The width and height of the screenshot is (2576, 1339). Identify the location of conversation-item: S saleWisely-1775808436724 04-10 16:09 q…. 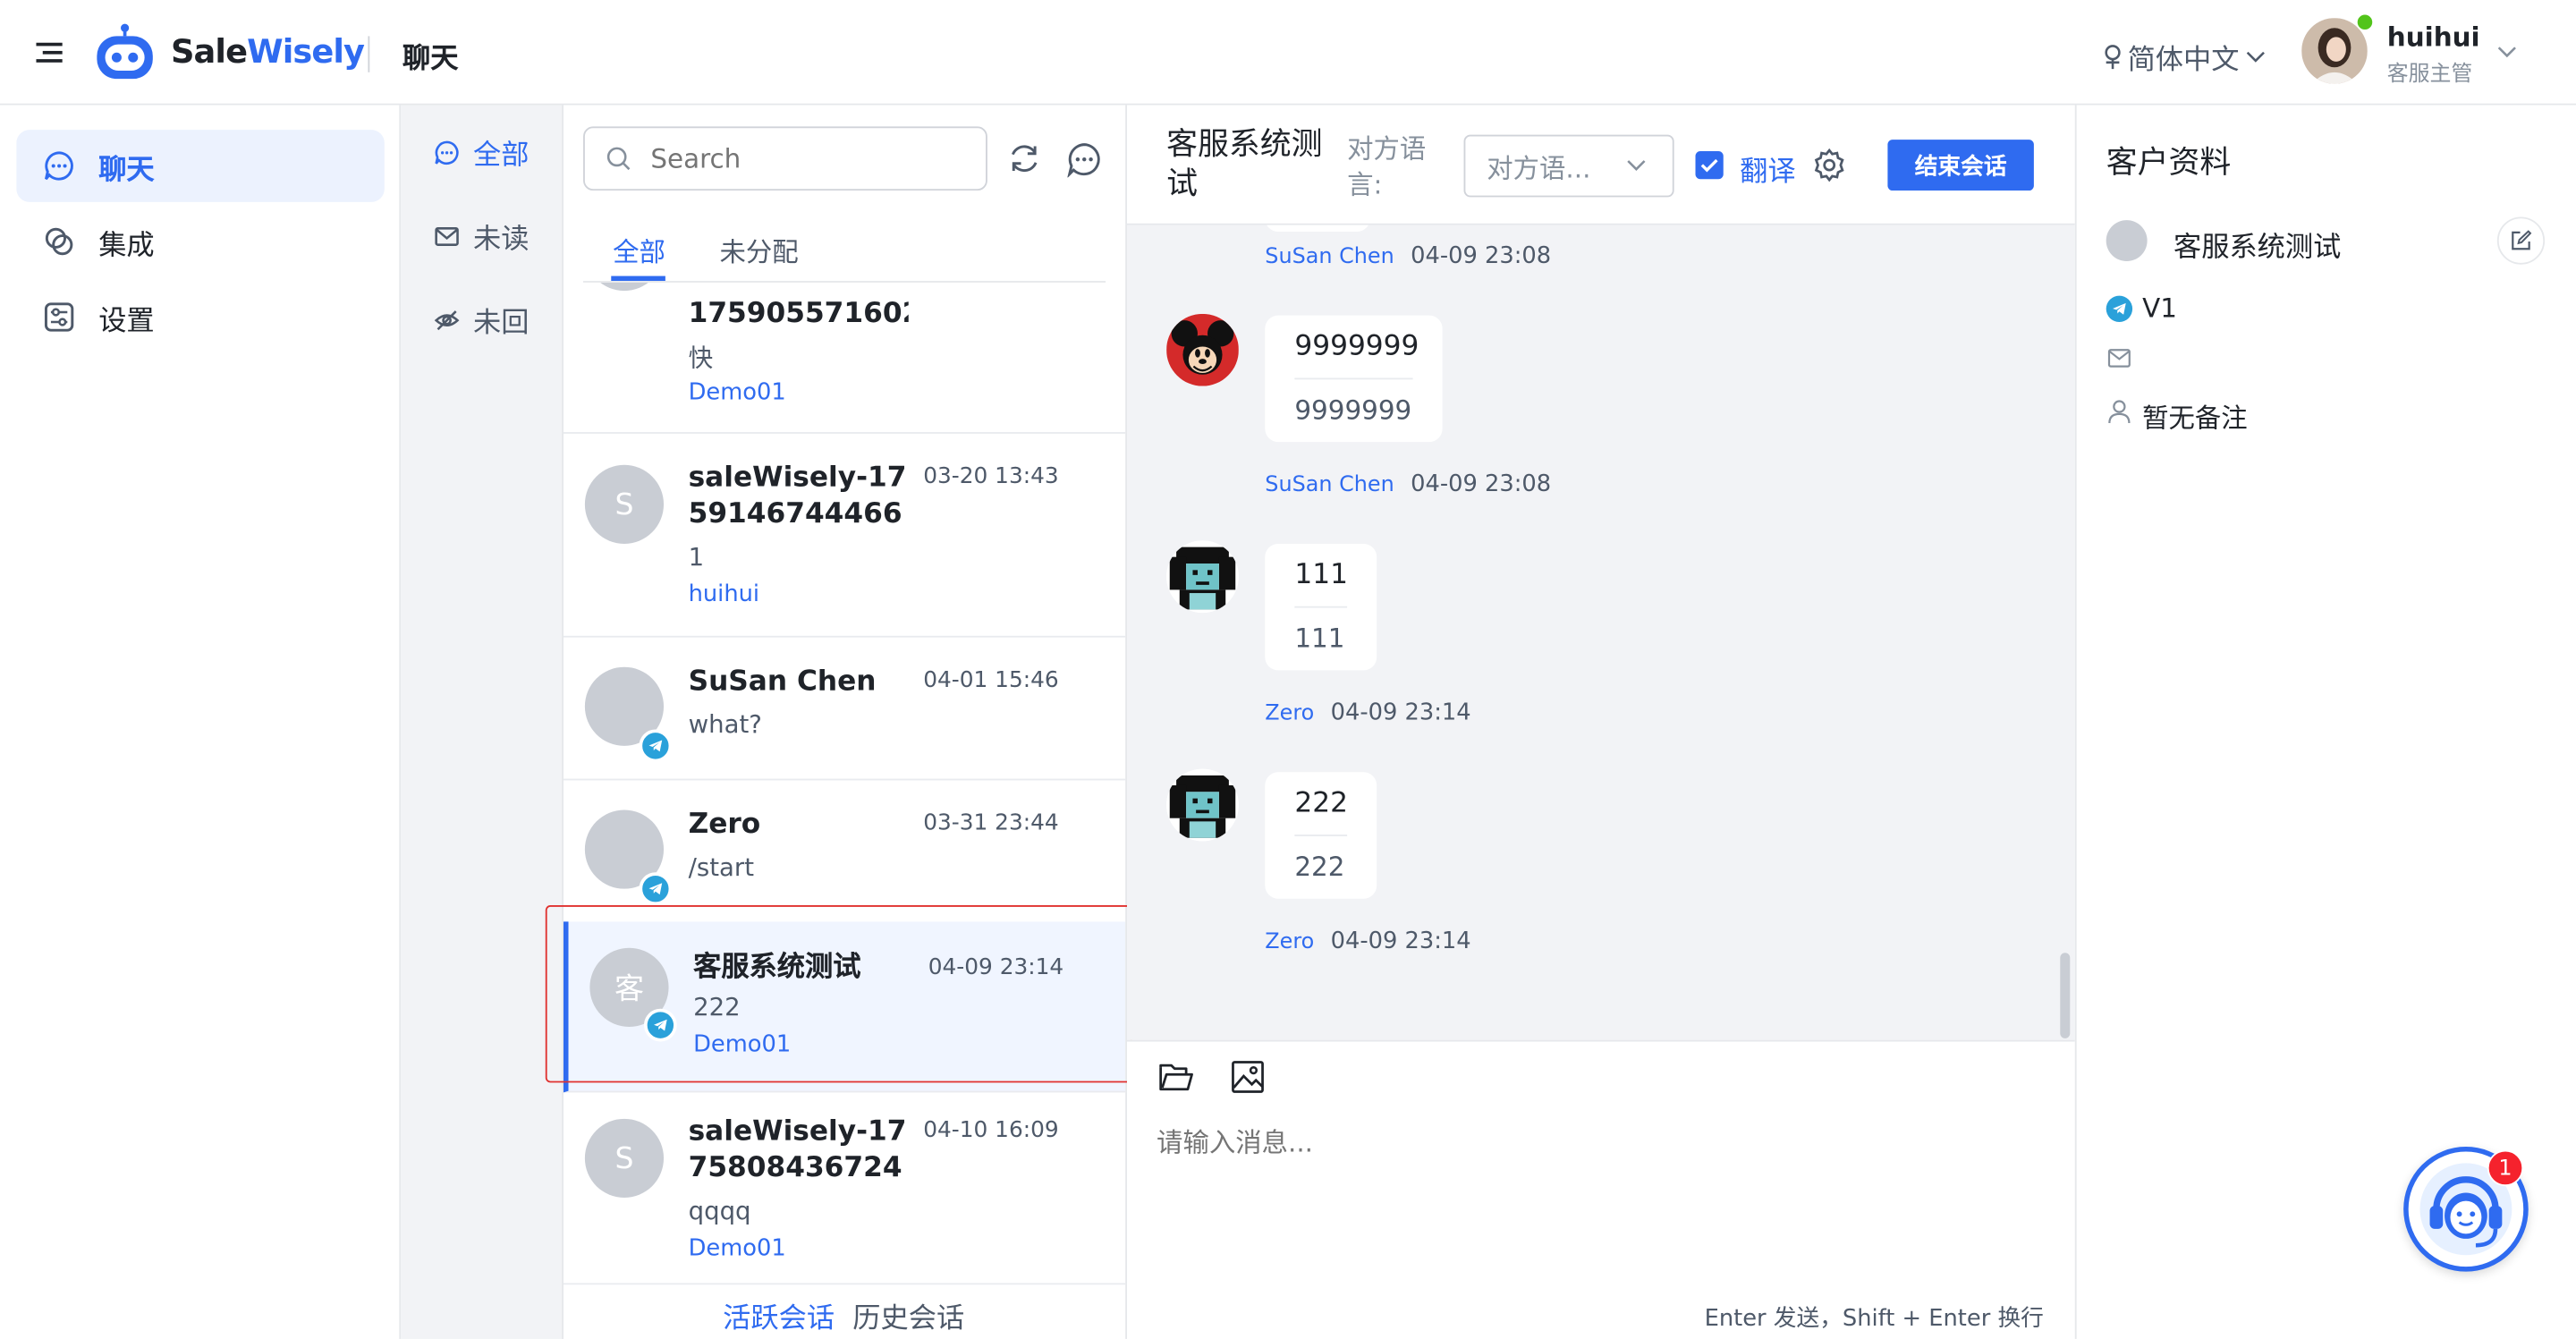
(845, 1191).